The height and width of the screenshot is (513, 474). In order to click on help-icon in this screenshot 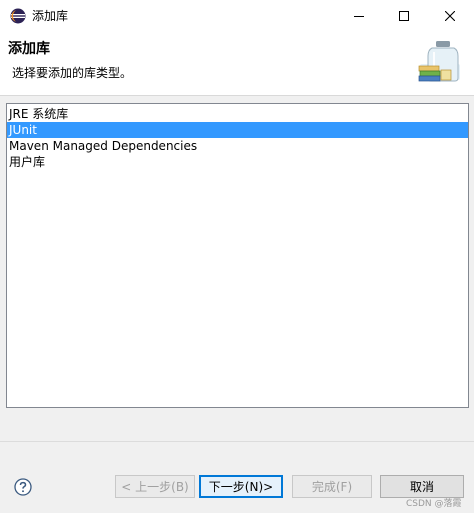, I will do `click(23, 487)`.